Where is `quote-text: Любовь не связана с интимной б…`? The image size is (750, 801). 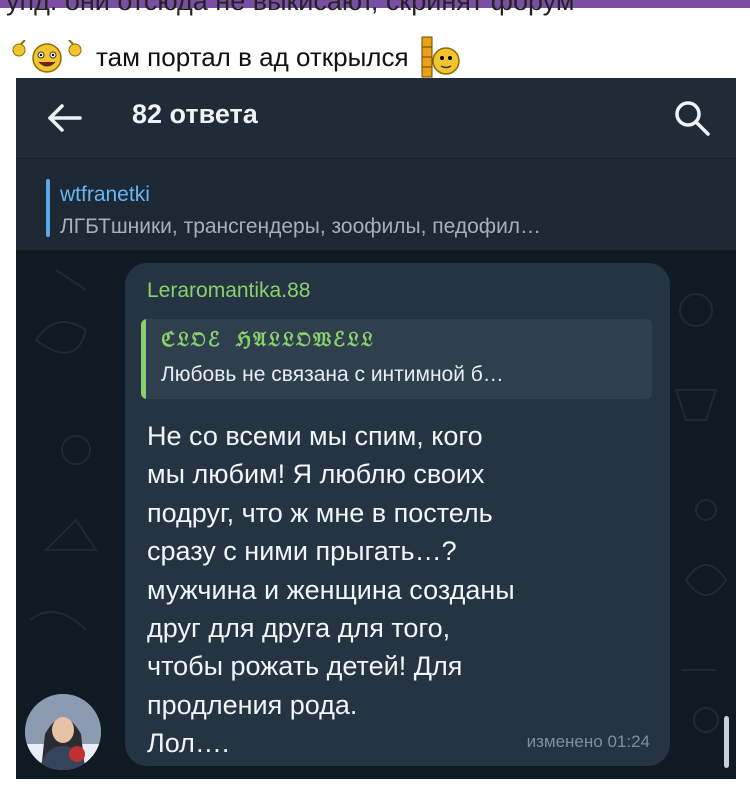
quote-text: Любовь не связана с интимной б… is located at coordinates (332, 374).